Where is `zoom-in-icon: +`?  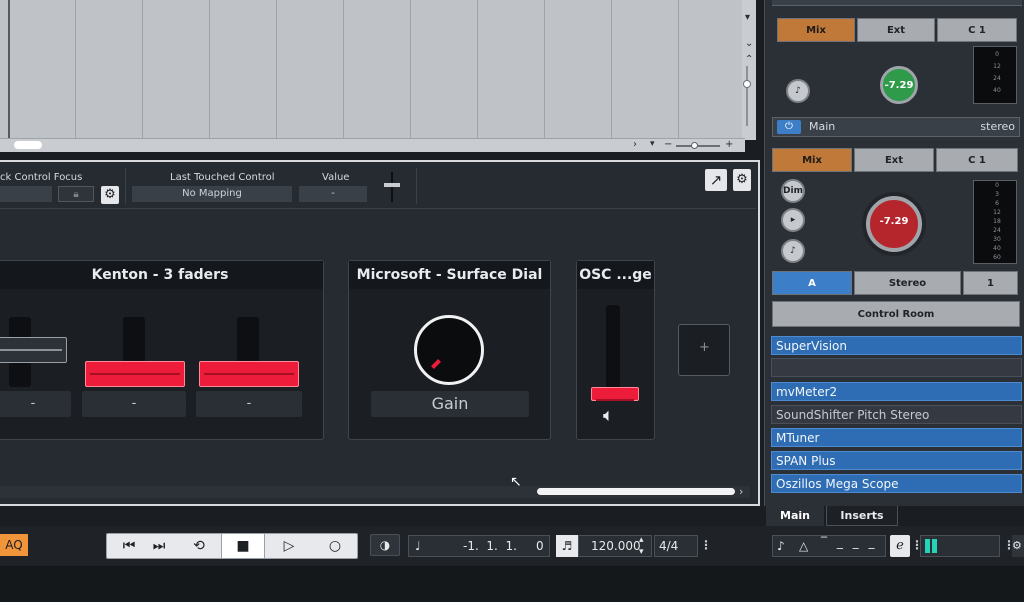 zoom-in-icon: + is located at coordinates (729, 144).